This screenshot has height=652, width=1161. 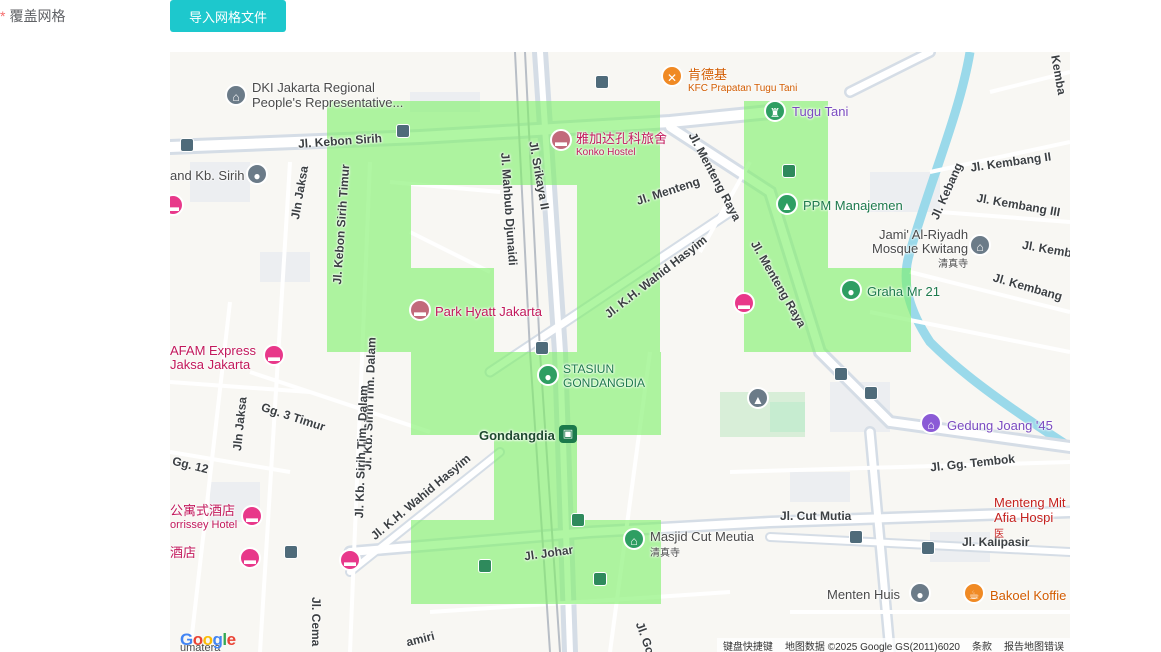 What do you see at coordinates (1000, 425) in the screenshot?
I see `gedung-joang-label: Gedung Joang '45` at bounding box center [1000, 425].